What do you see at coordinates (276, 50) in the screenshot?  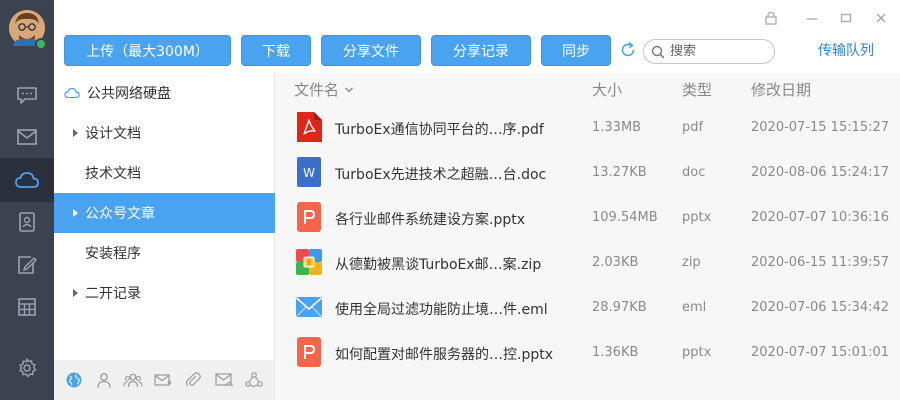 I see `download-button: 下载` at bounding box center [276, 50].